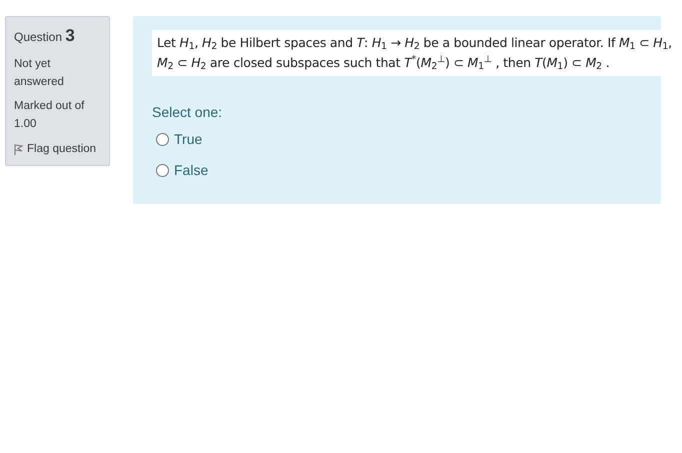 This screenshot has width=682, height=453. What do you see at coordinates (57, 149) in the screenshot?
I see `flag-question-link: Flag question` at bounding box center [57, 149].